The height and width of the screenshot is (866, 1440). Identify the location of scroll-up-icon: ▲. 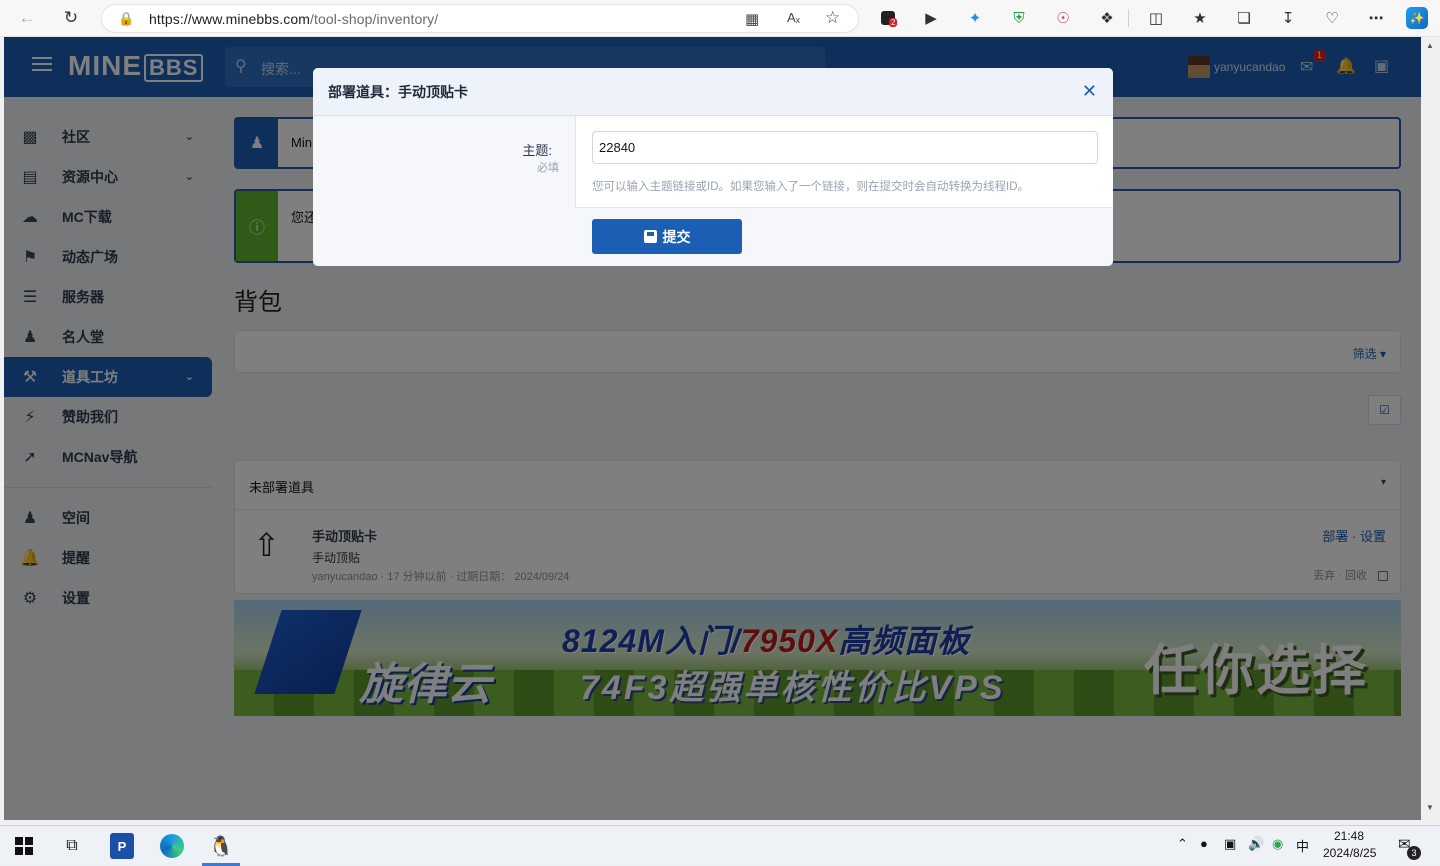
(1430, 45).